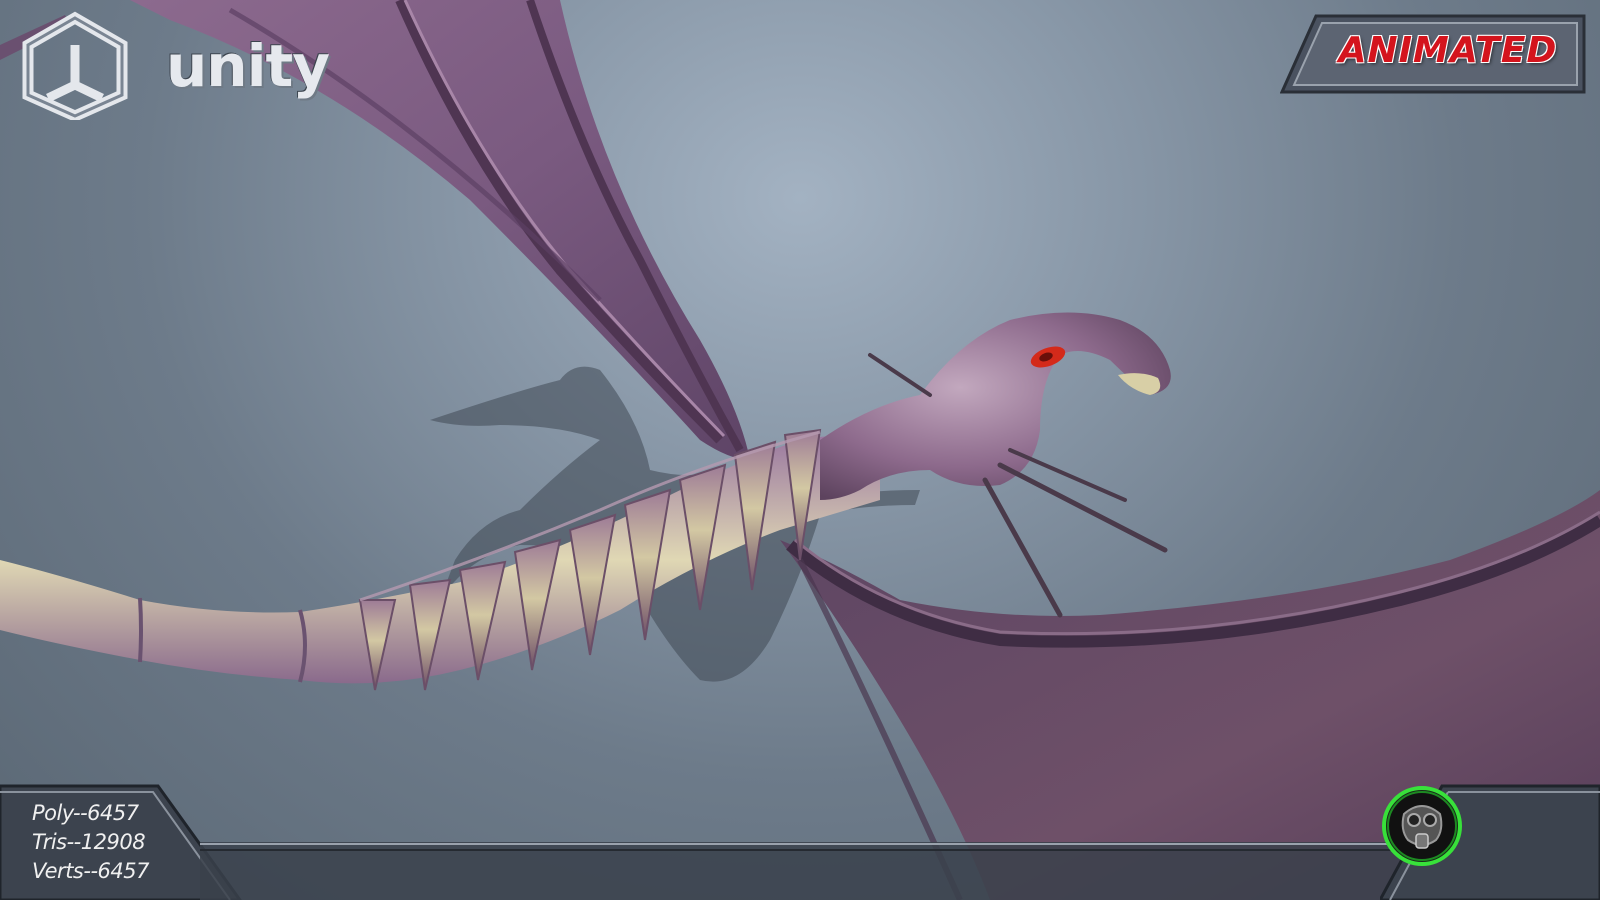  I want to click on unity-logo: unity, so click(178, 65).